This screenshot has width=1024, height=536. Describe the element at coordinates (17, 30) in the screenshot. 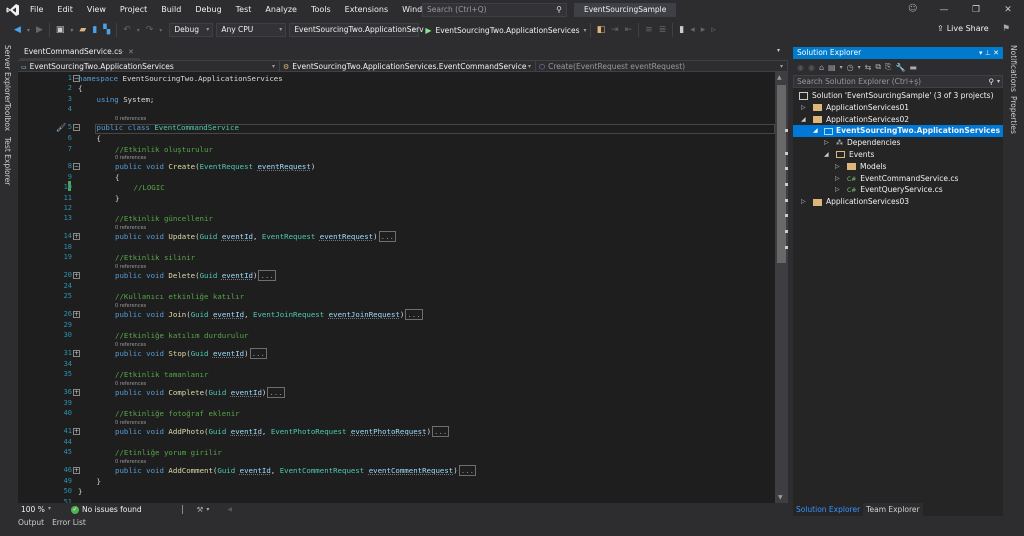

I see `back-icon: ◀` at that location.